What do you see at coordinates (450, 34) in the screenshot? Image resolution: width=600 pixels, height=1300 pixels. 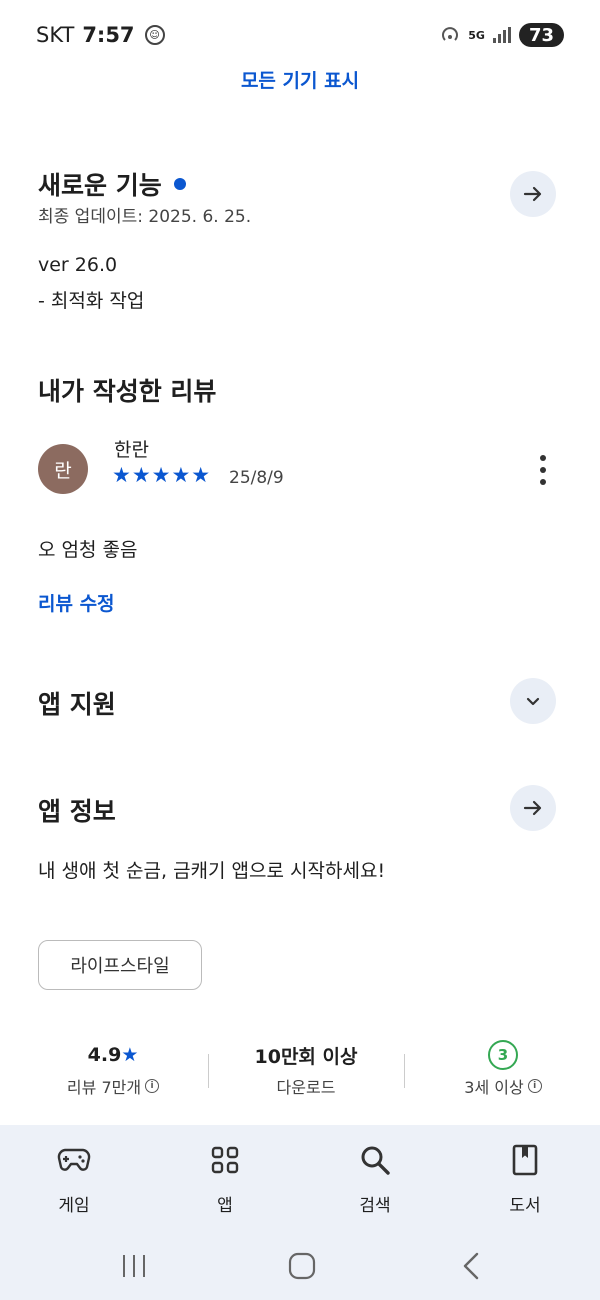 I see `hotspot-icon` at bounding box center [450, 34].